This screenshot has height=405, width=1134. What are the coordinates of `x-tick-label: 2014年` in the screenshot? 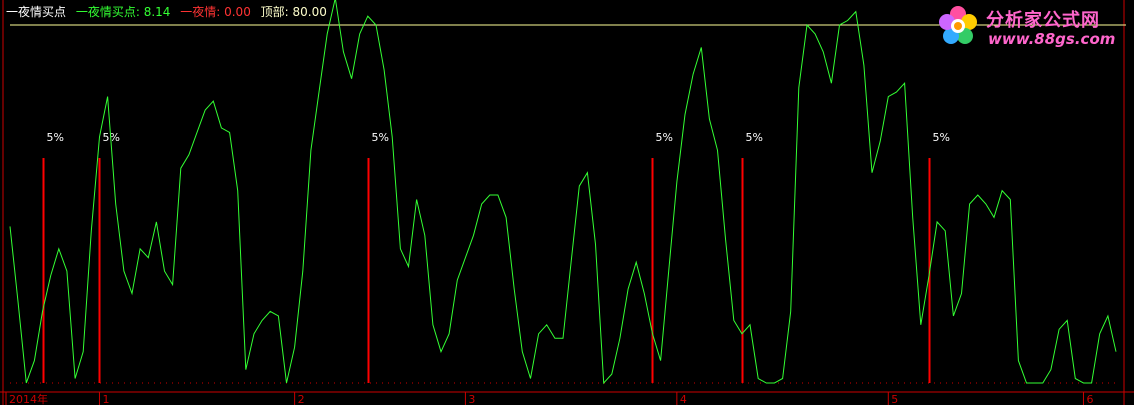 It's located at (28, 398).